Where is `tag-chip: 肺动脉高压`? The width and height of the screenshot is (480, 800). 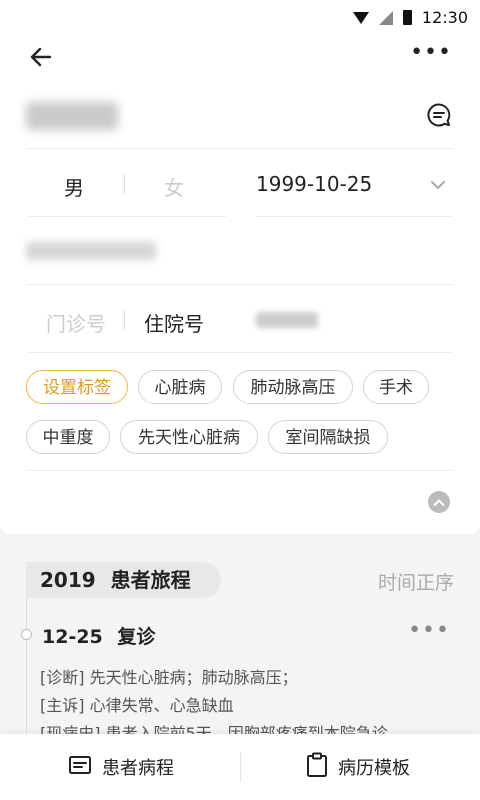
tag-chip: 肺动脉高压 is located at coordinates (293, 387).